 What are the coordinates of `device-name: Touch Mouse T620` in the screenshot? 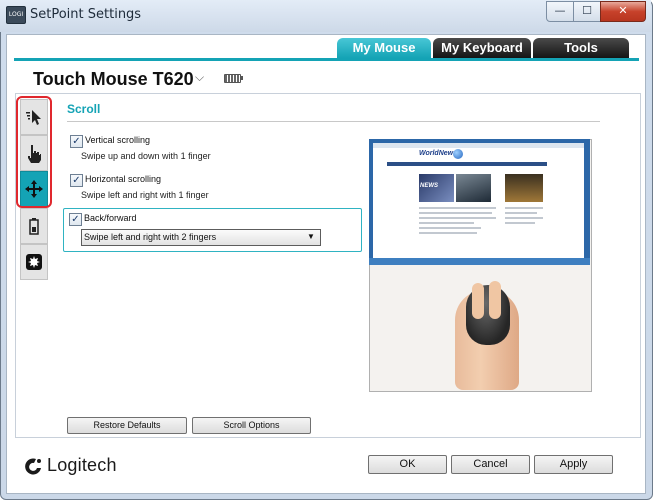 It's located at (113, 79).